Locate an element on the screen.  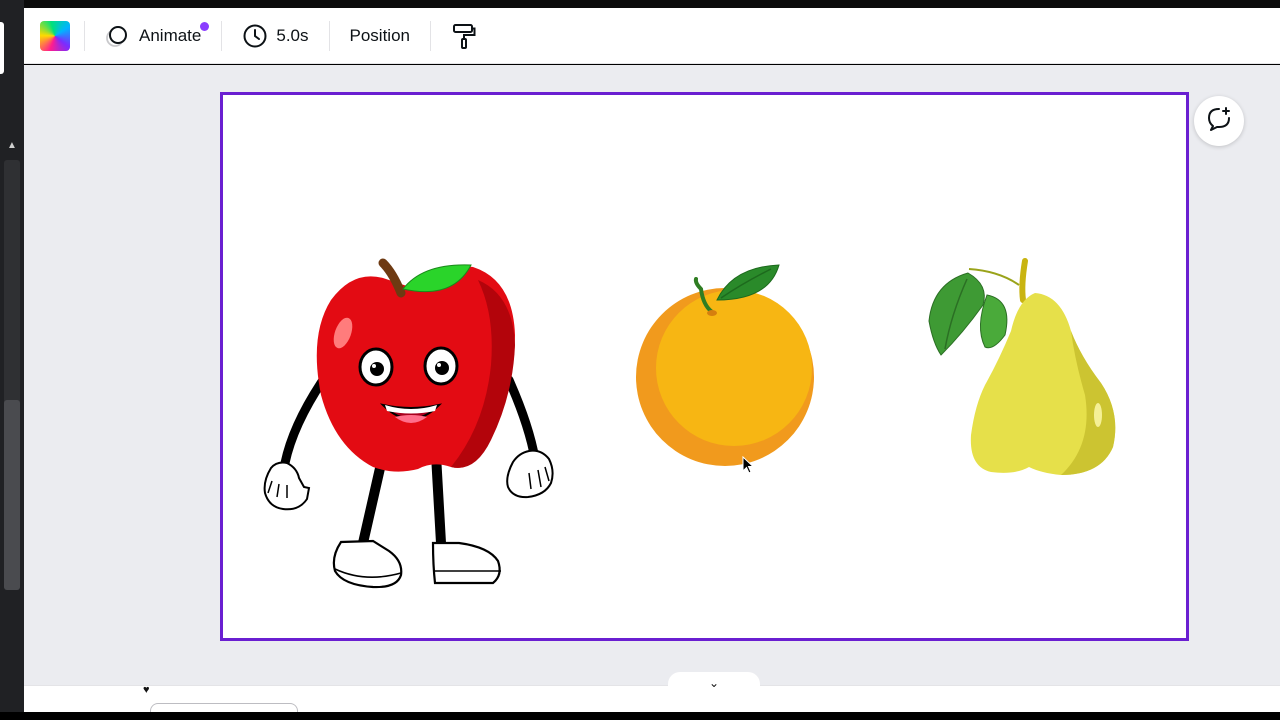
expand-pages-button: ⌄ is located at coordinates (714, 683).